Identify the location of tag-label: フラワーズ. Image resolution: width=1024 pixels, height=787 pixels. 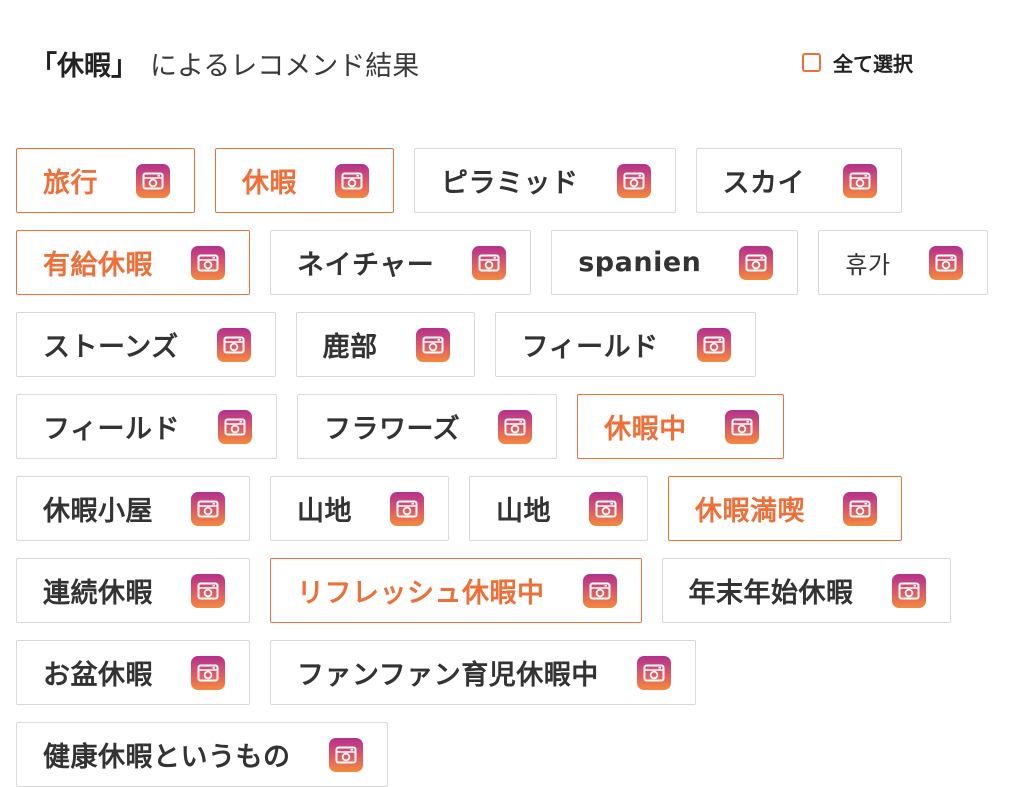
(392, 429).